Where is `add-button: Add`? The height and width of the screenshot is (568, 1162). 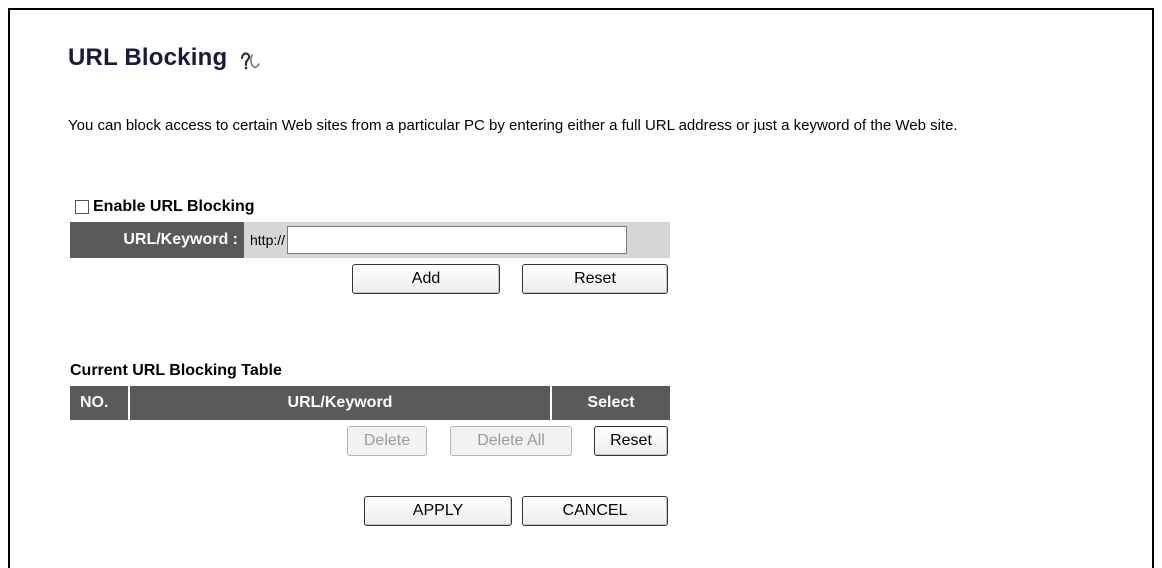 add-button: Add is located at coordinates (426, 279).